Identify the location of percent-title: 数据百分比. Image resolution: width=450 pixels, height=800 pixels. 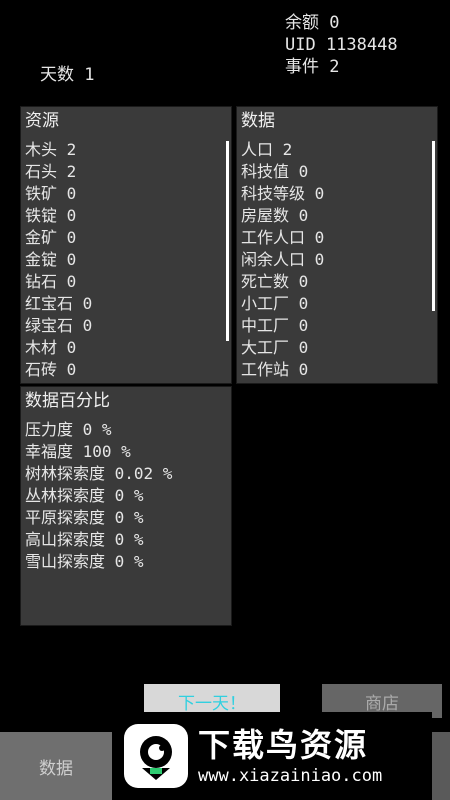
(67, 401).